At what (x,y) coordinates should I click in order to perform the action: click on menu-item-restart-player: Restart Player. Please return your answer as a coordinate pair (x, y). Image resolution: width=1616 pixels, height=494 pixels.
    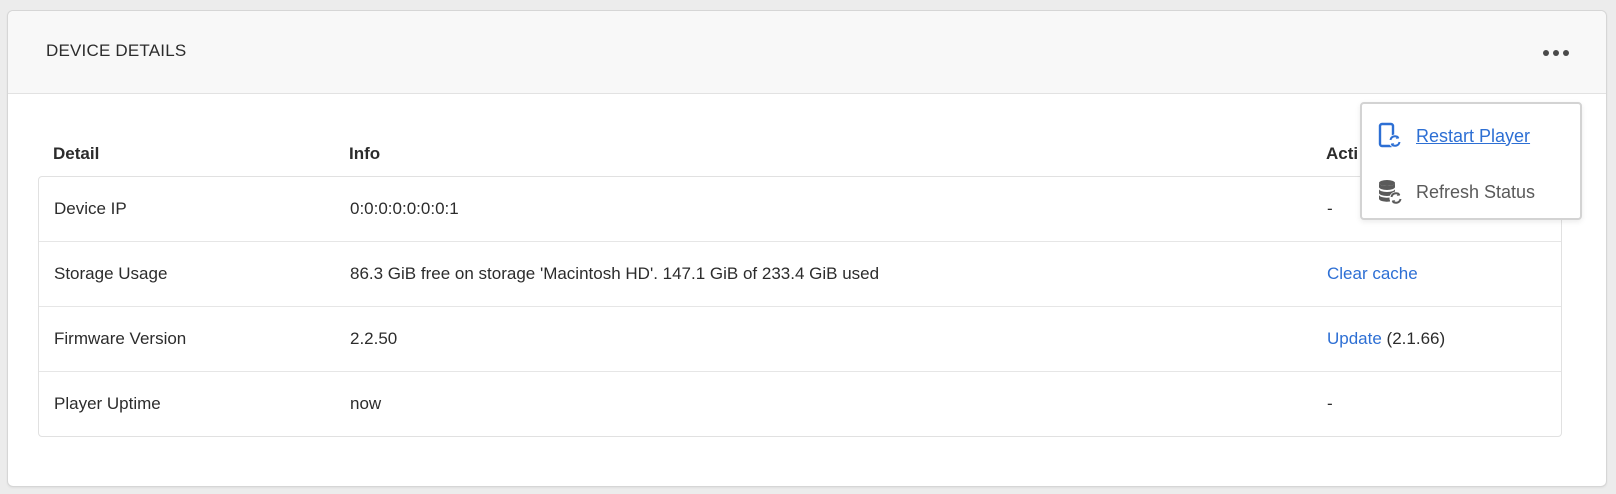
    Looking at the image, I should click on (1471, 136).